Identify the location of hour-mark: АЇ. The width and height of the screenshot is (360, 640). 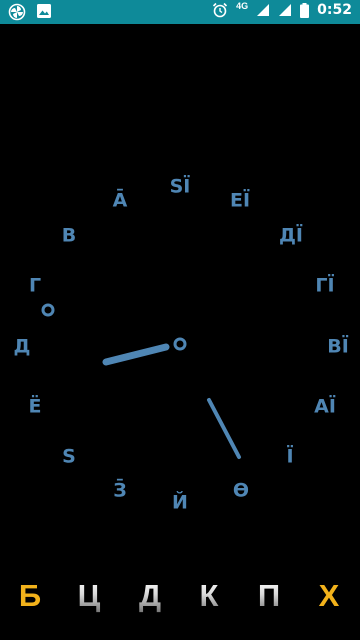
(325, 406).